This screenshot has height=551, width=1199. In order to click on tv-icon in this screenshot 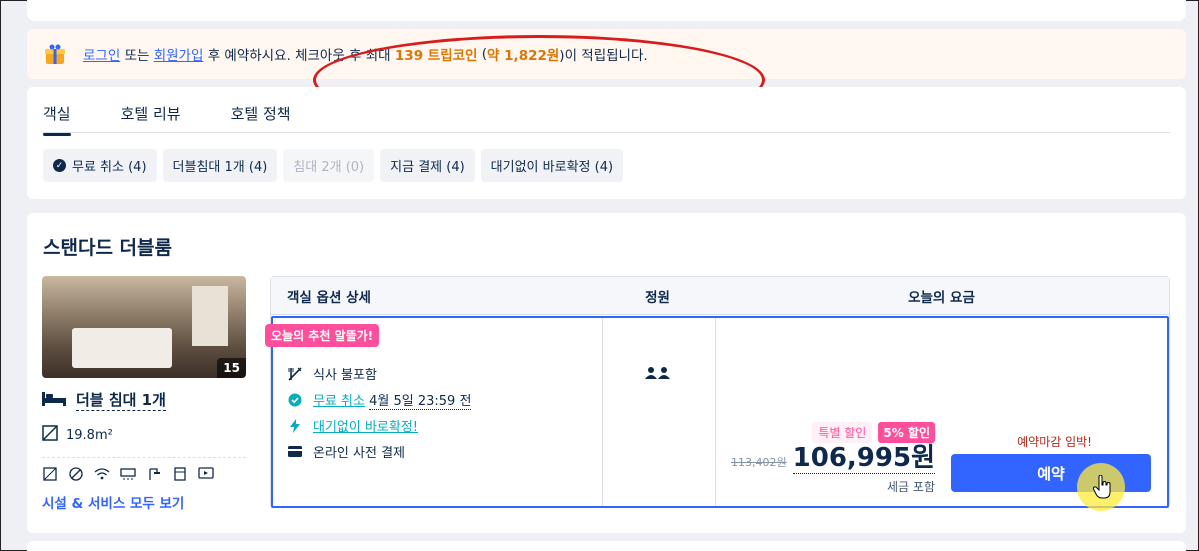, I will do `click(206, 474)`.